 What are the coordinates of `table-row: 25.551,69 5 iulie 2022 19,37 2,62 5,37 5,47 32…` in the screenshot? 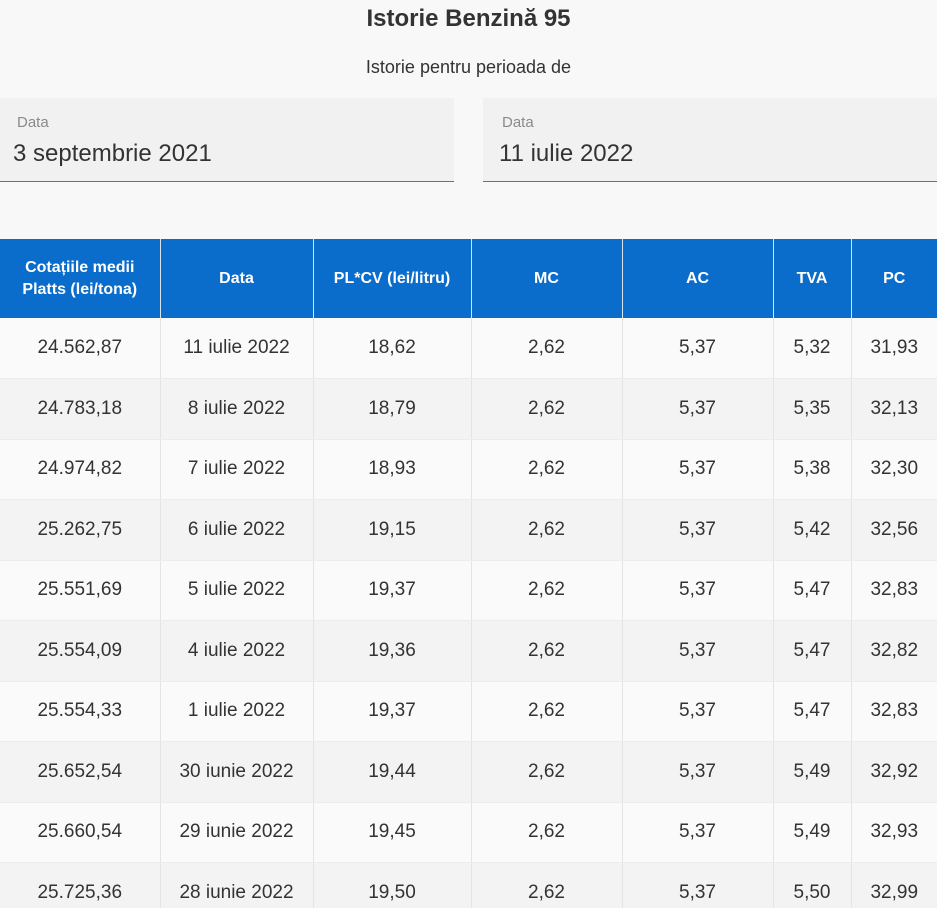 It's located at (468, 590).